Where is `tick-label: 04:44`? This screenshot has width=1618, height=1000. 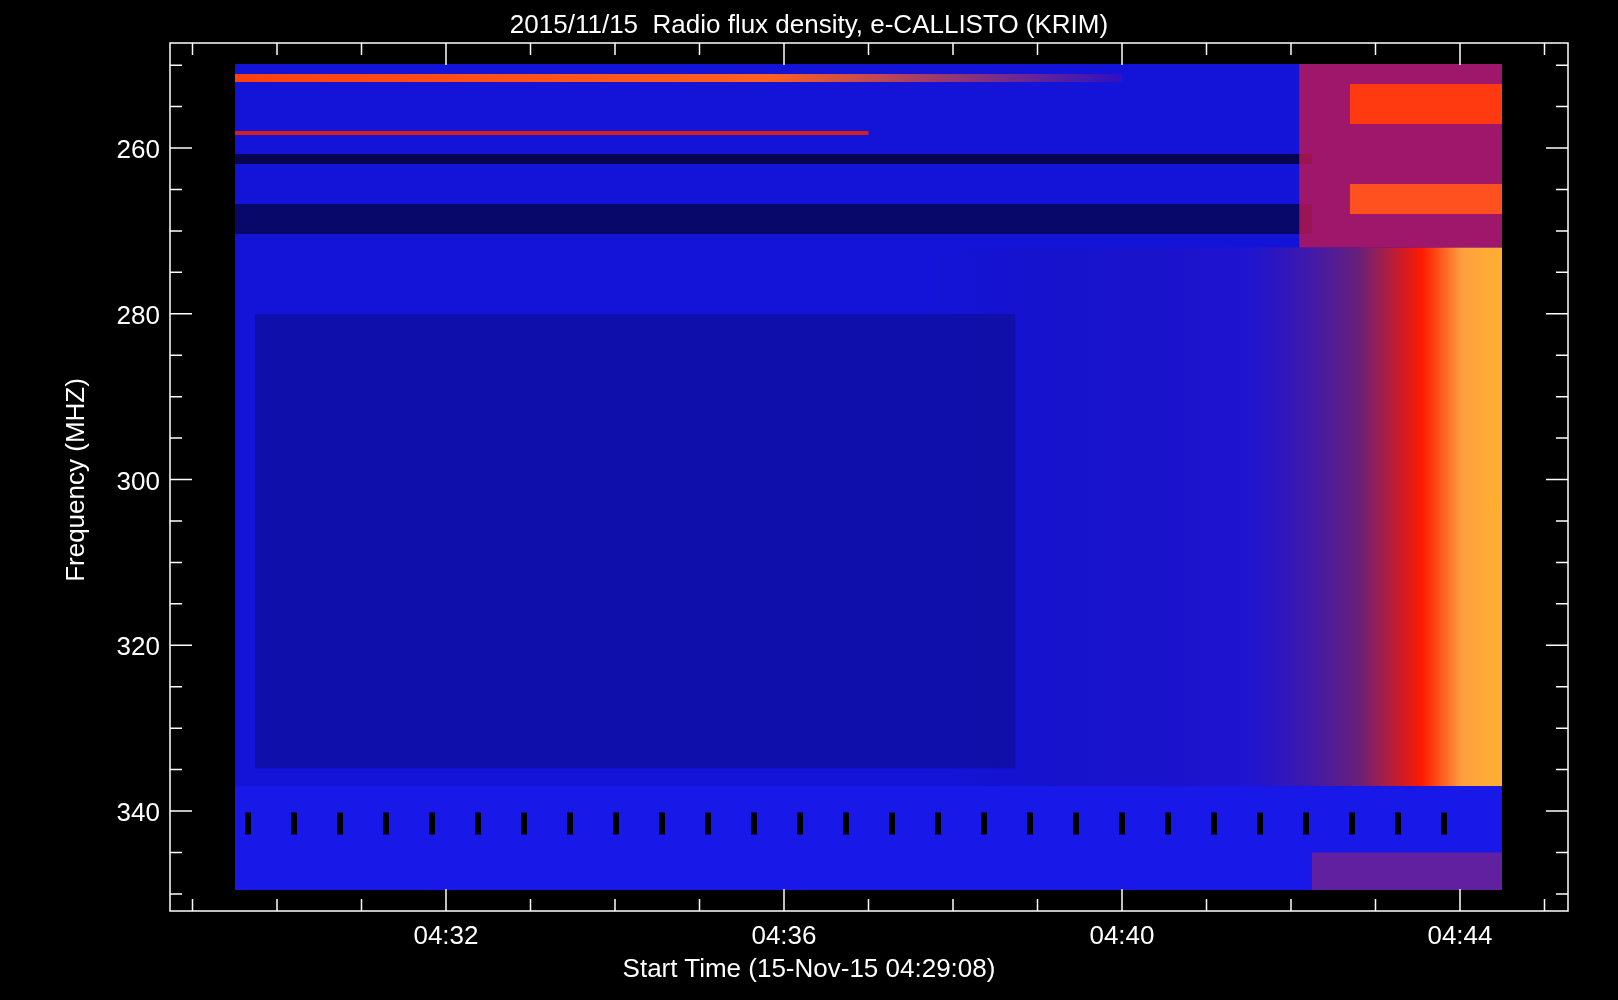 tick-label: 04:44 is located at coordinates (1460, 935).